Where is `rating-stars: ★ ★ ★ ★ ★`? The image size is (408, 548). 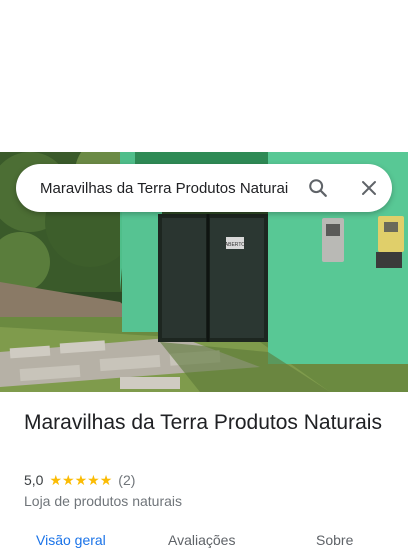
rating-stars: ★ ★ ★ ★ ★ is located at coordinates (80, 480).